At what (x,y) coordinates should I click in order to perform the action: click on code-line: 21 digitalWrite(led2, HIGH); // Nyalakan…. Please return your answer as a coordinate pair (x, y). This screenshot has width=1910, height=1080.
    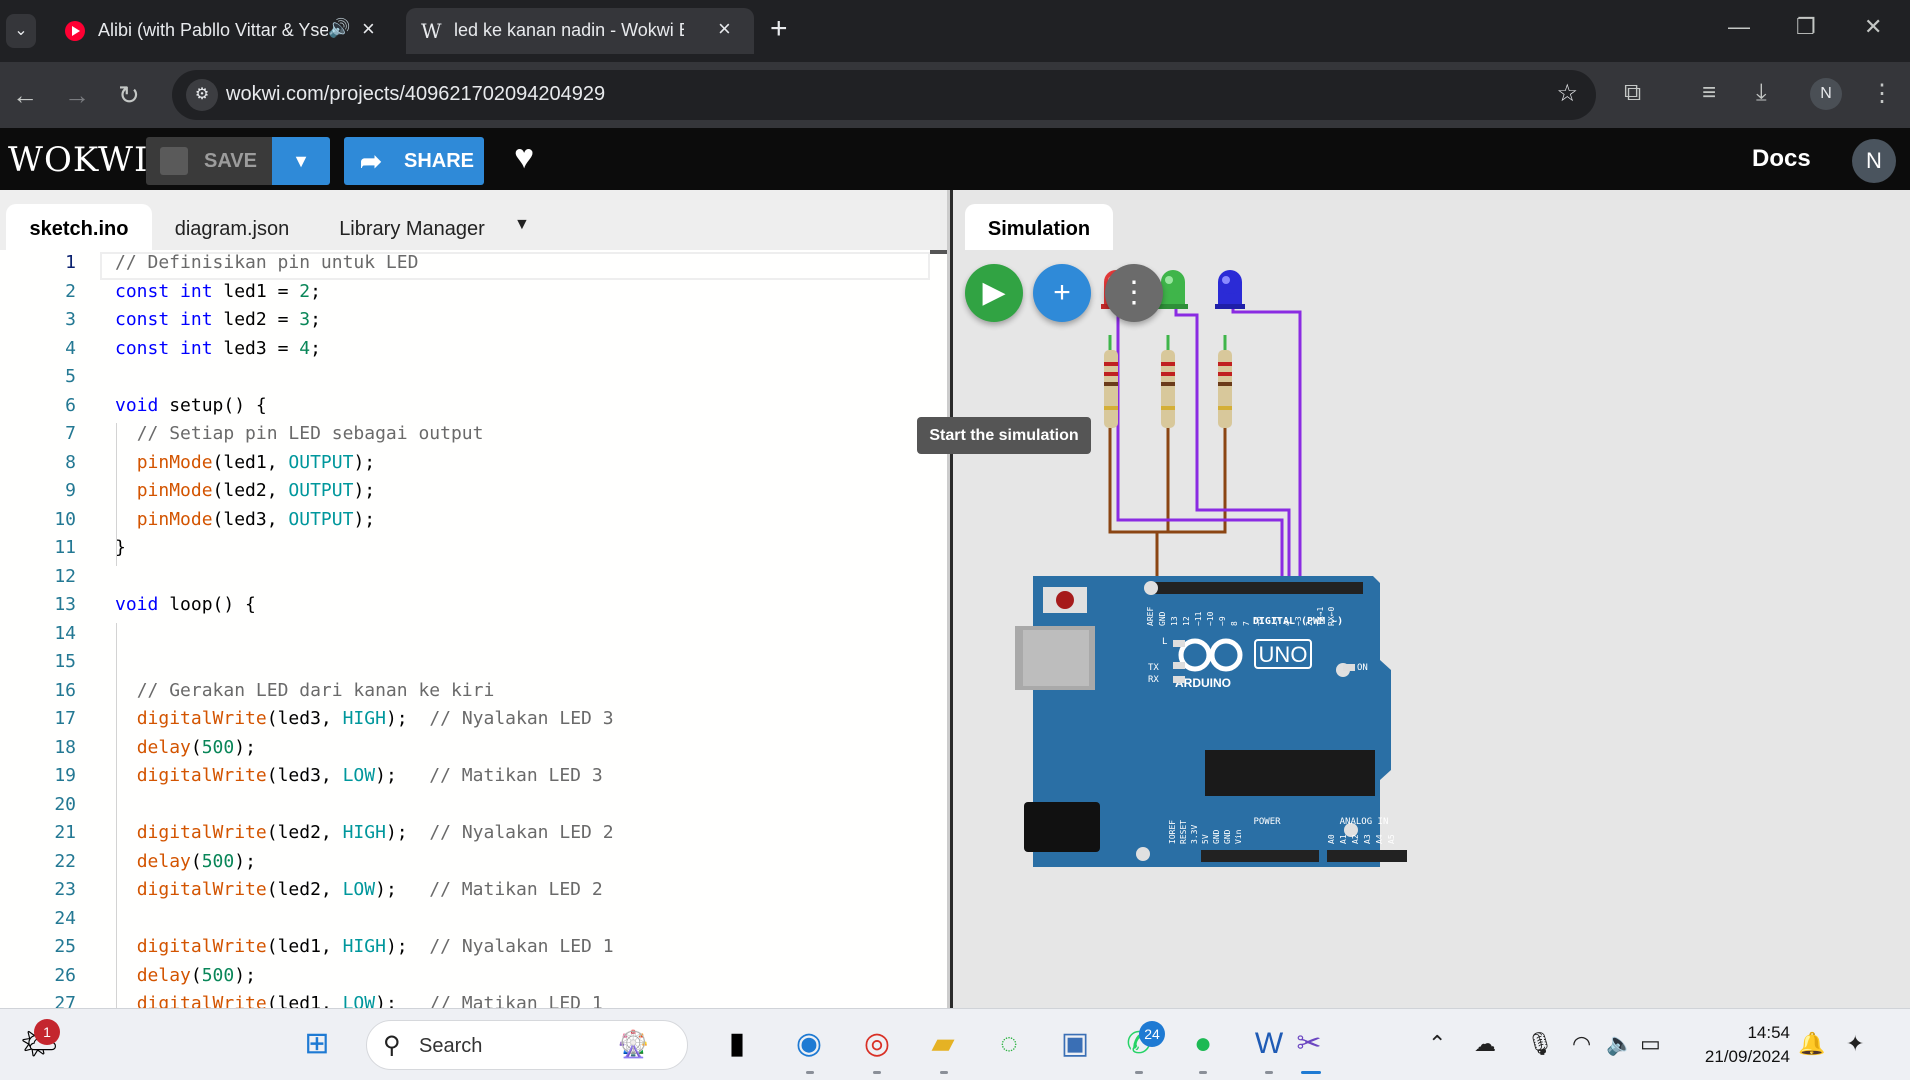
    Looking at the image, I should click on (465, 836).